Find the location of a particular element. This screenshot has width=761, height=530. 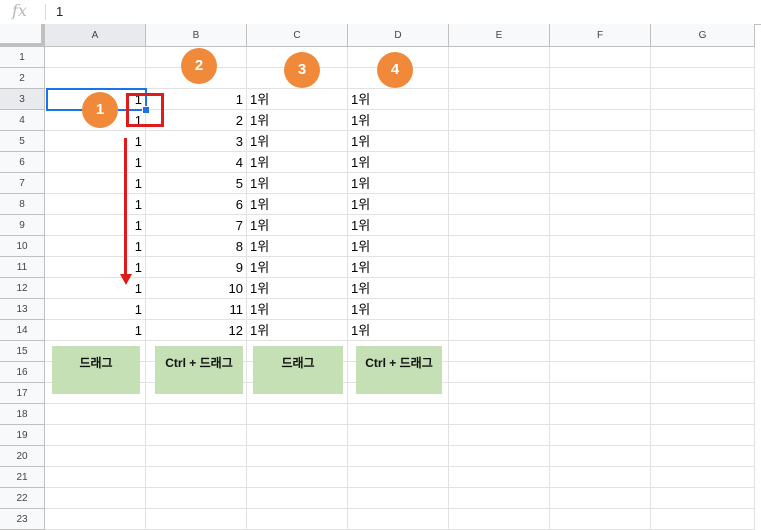

cell-b6: 4 is located at coordinates (196, 162).